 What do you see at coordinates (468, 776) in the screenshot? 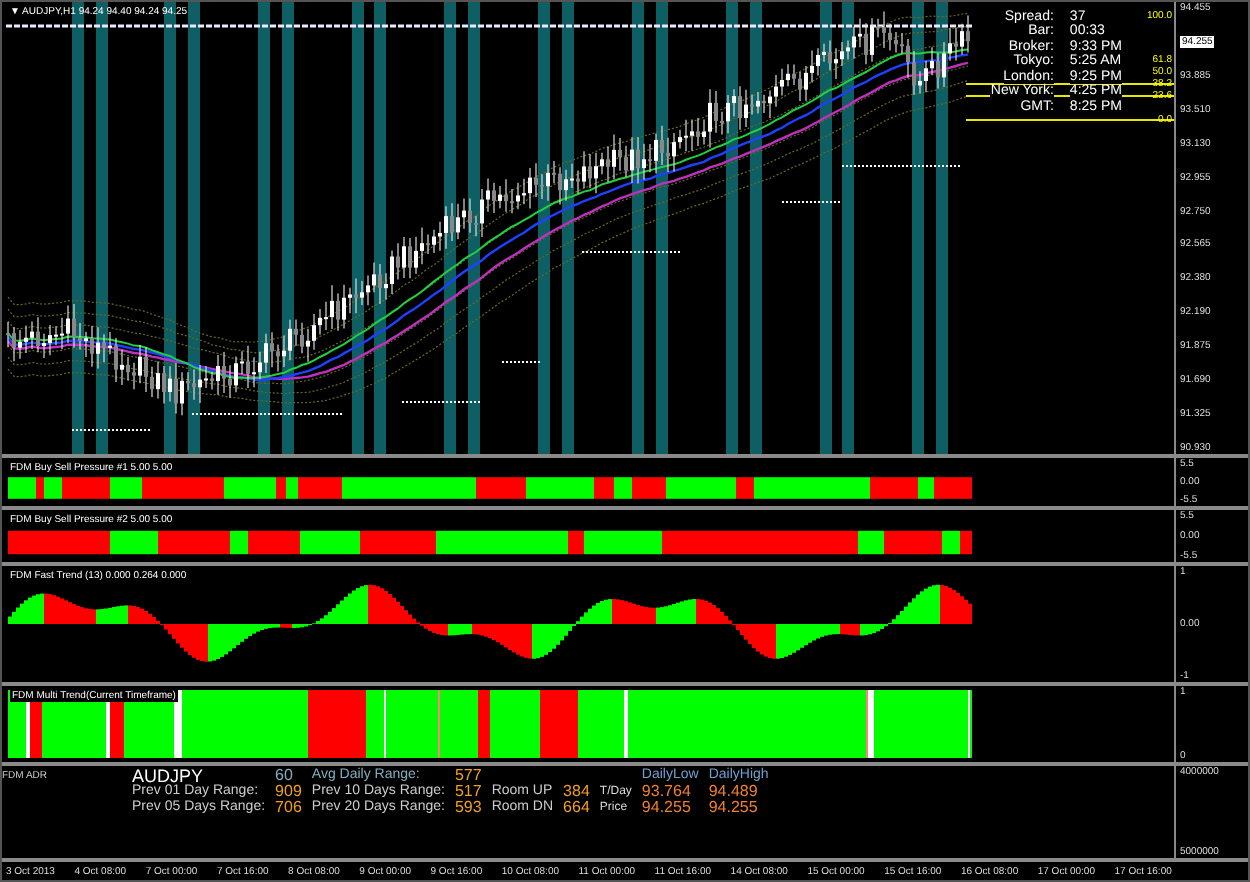
I see `adr-value: 577` at bounding box center [468, 776].